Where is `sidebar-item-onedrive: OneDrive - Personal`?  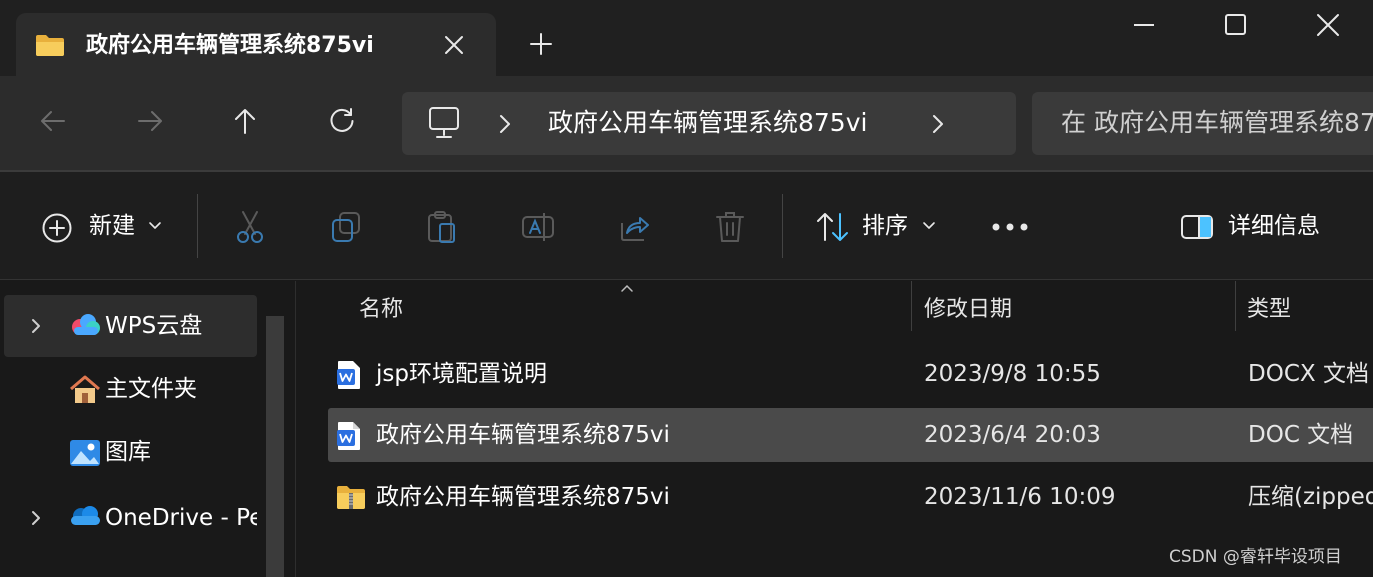 sidebar-item-onedrive: OneDrive - Personal is located at coordinates (130, 518).